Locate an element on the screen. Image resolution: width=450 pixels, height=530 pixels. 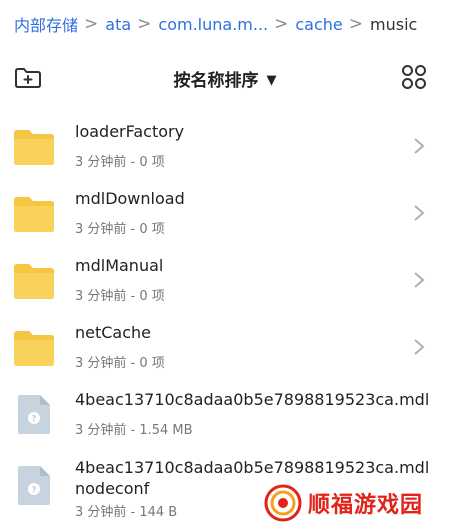
toolbar: 按名称排序 ▼ is located at coordinates (225, 78).